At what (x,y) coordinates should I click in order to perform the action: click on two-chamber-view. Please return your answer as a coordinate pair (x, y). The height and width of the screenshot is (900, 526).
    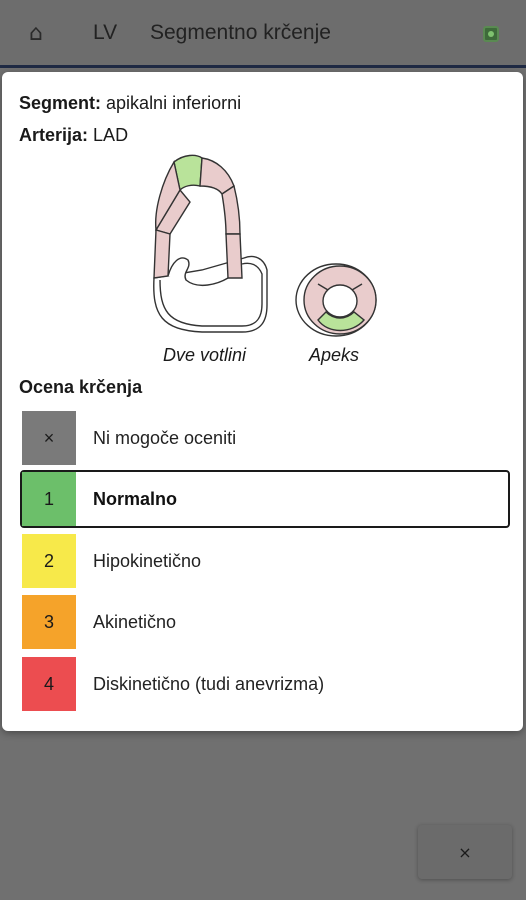
    Looking at the image, I should click on (210, 243).